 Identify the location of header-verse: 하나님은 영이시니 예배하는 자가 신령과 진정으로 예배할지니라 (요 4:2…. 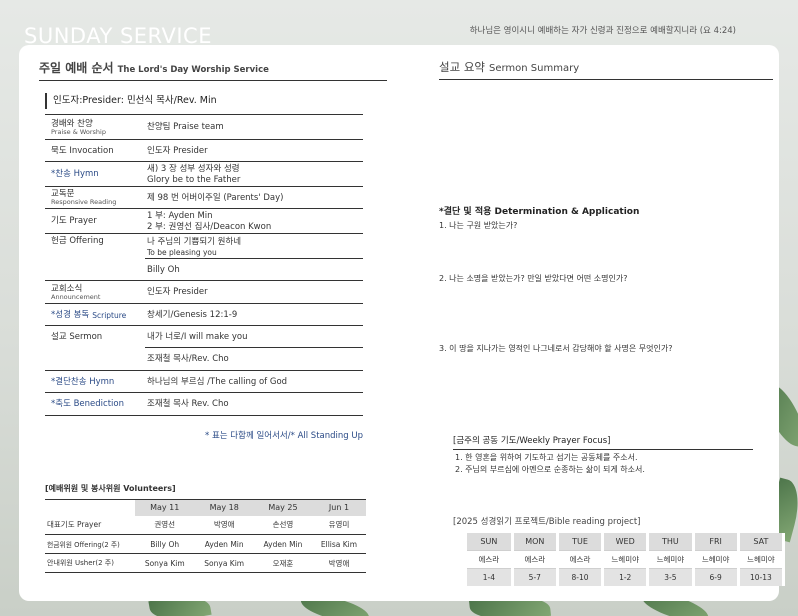
(602, 31).